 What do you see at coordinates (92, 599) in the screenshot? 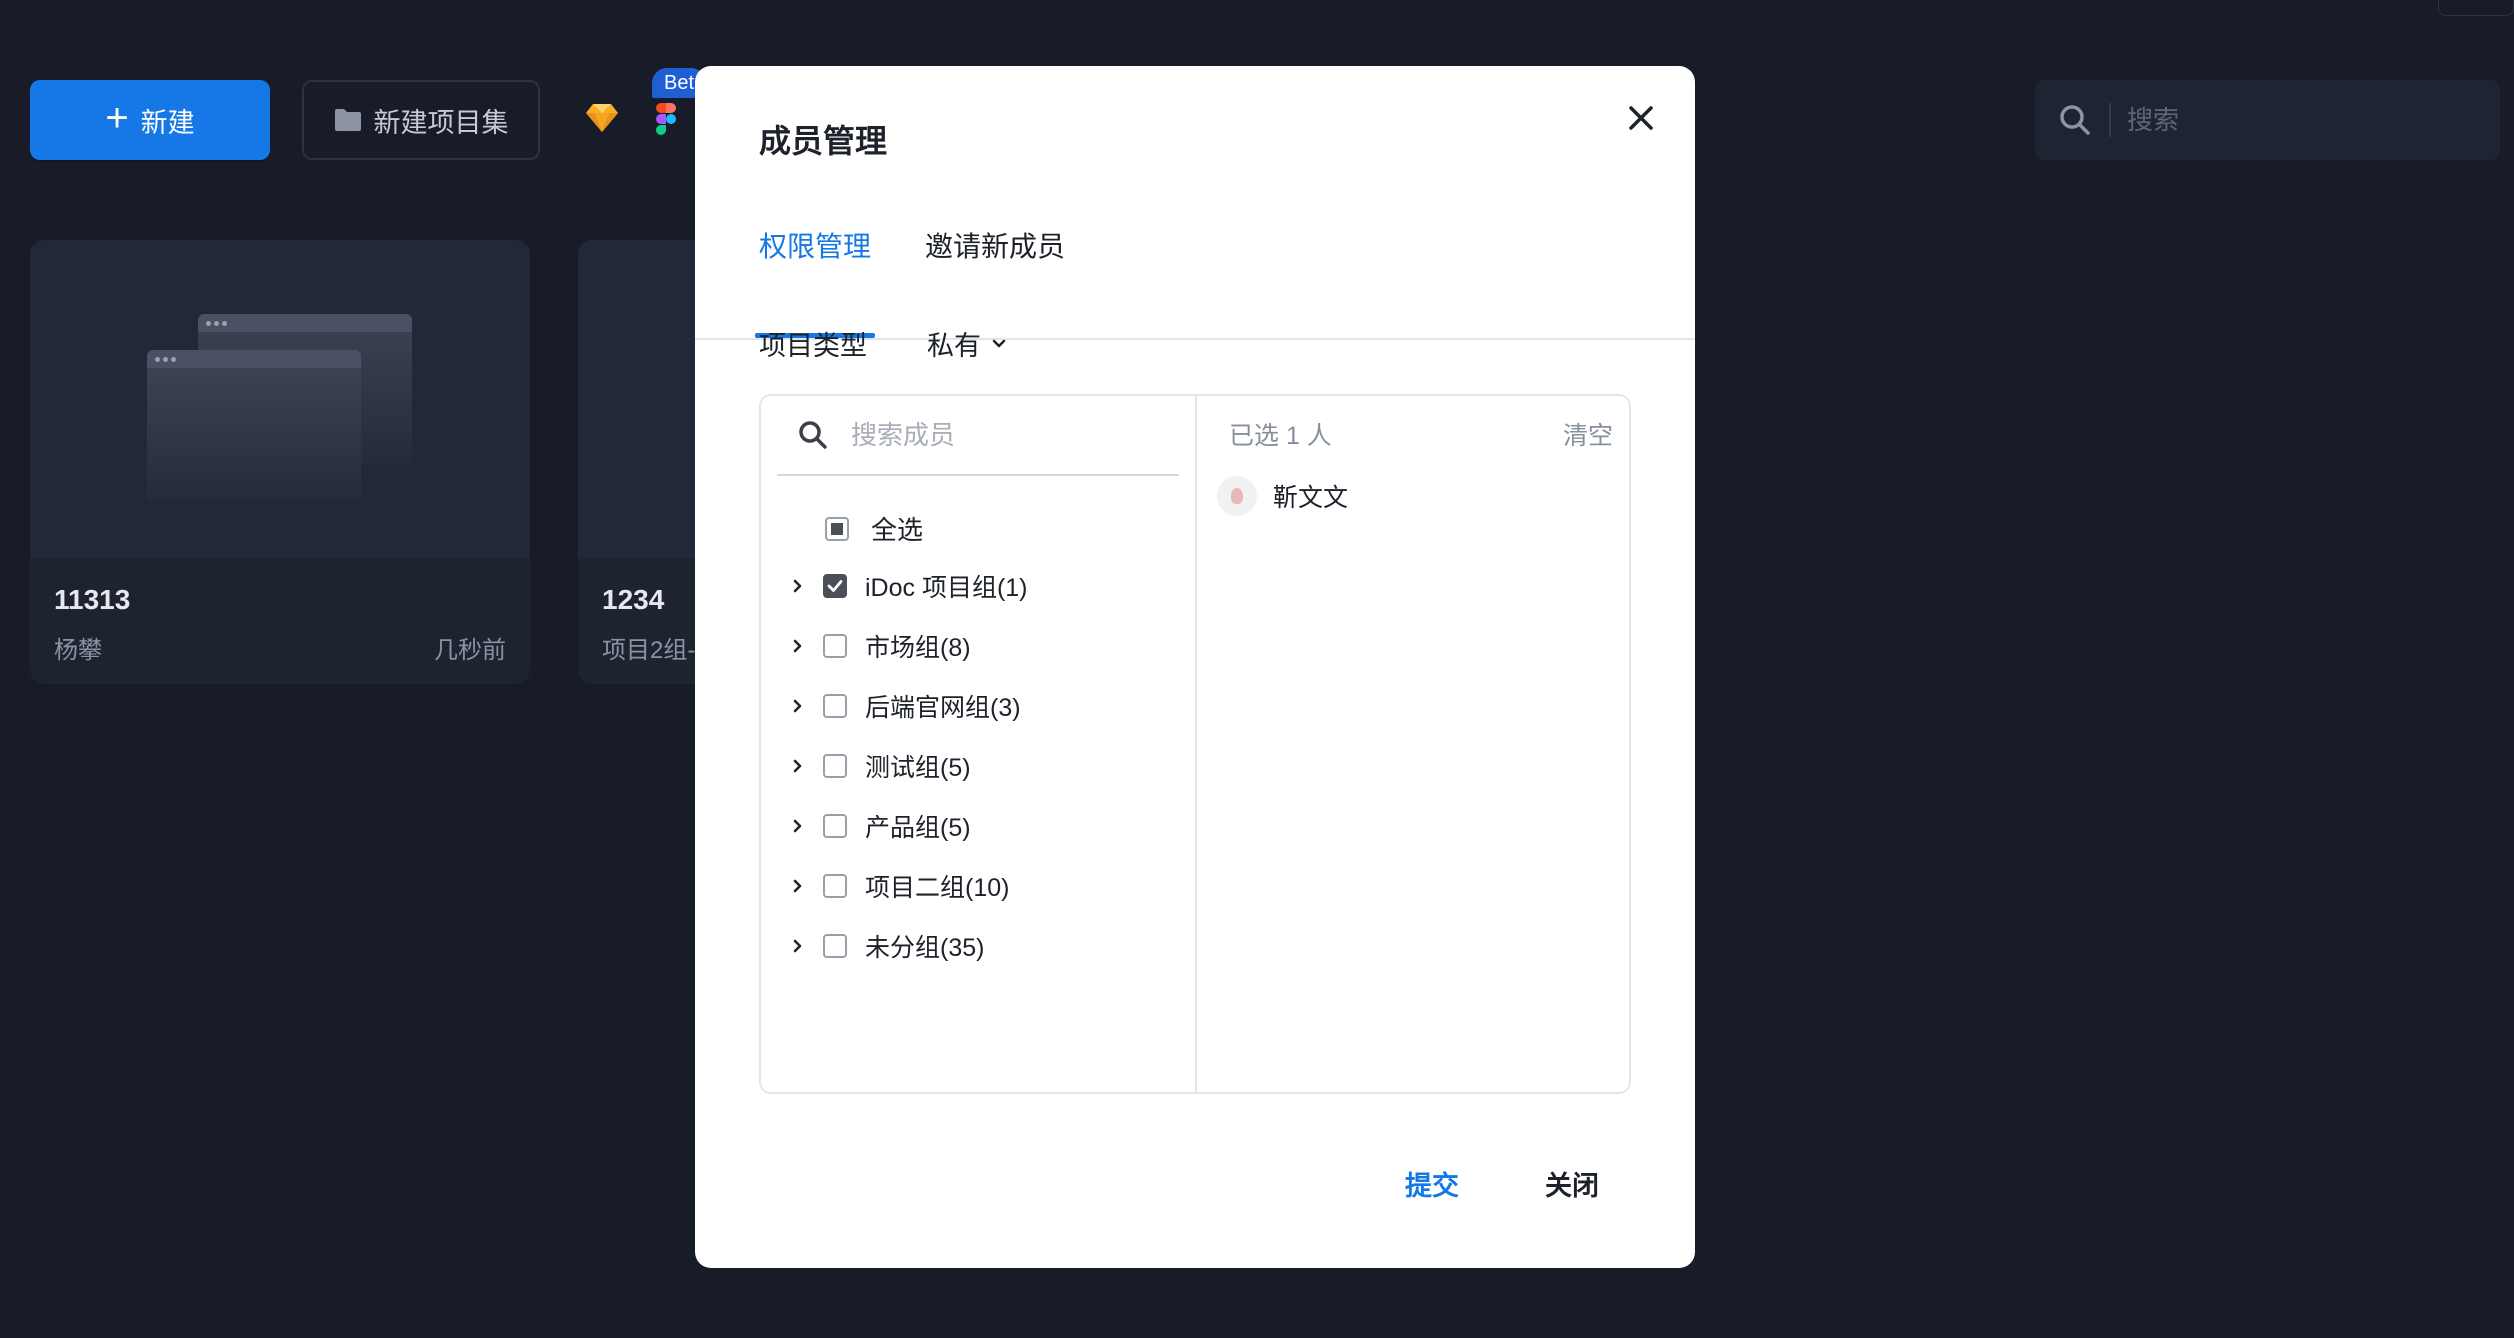
I see `project-name: 11313` at bounding box center [92, 599].